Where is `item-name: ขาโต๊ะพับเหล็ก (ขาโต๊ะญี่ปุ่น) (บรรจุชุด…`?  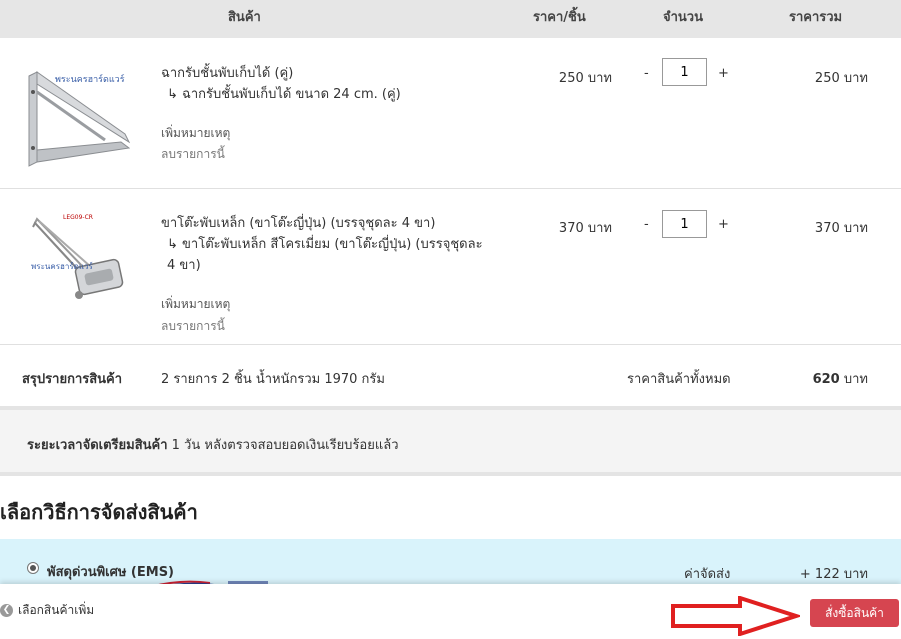
item-name: ขาโต๊ะพับเหล็ก (ขาโต๊ะญี่ปุ่น) (บรรจุชุด… is located at coordinates (326, 244).